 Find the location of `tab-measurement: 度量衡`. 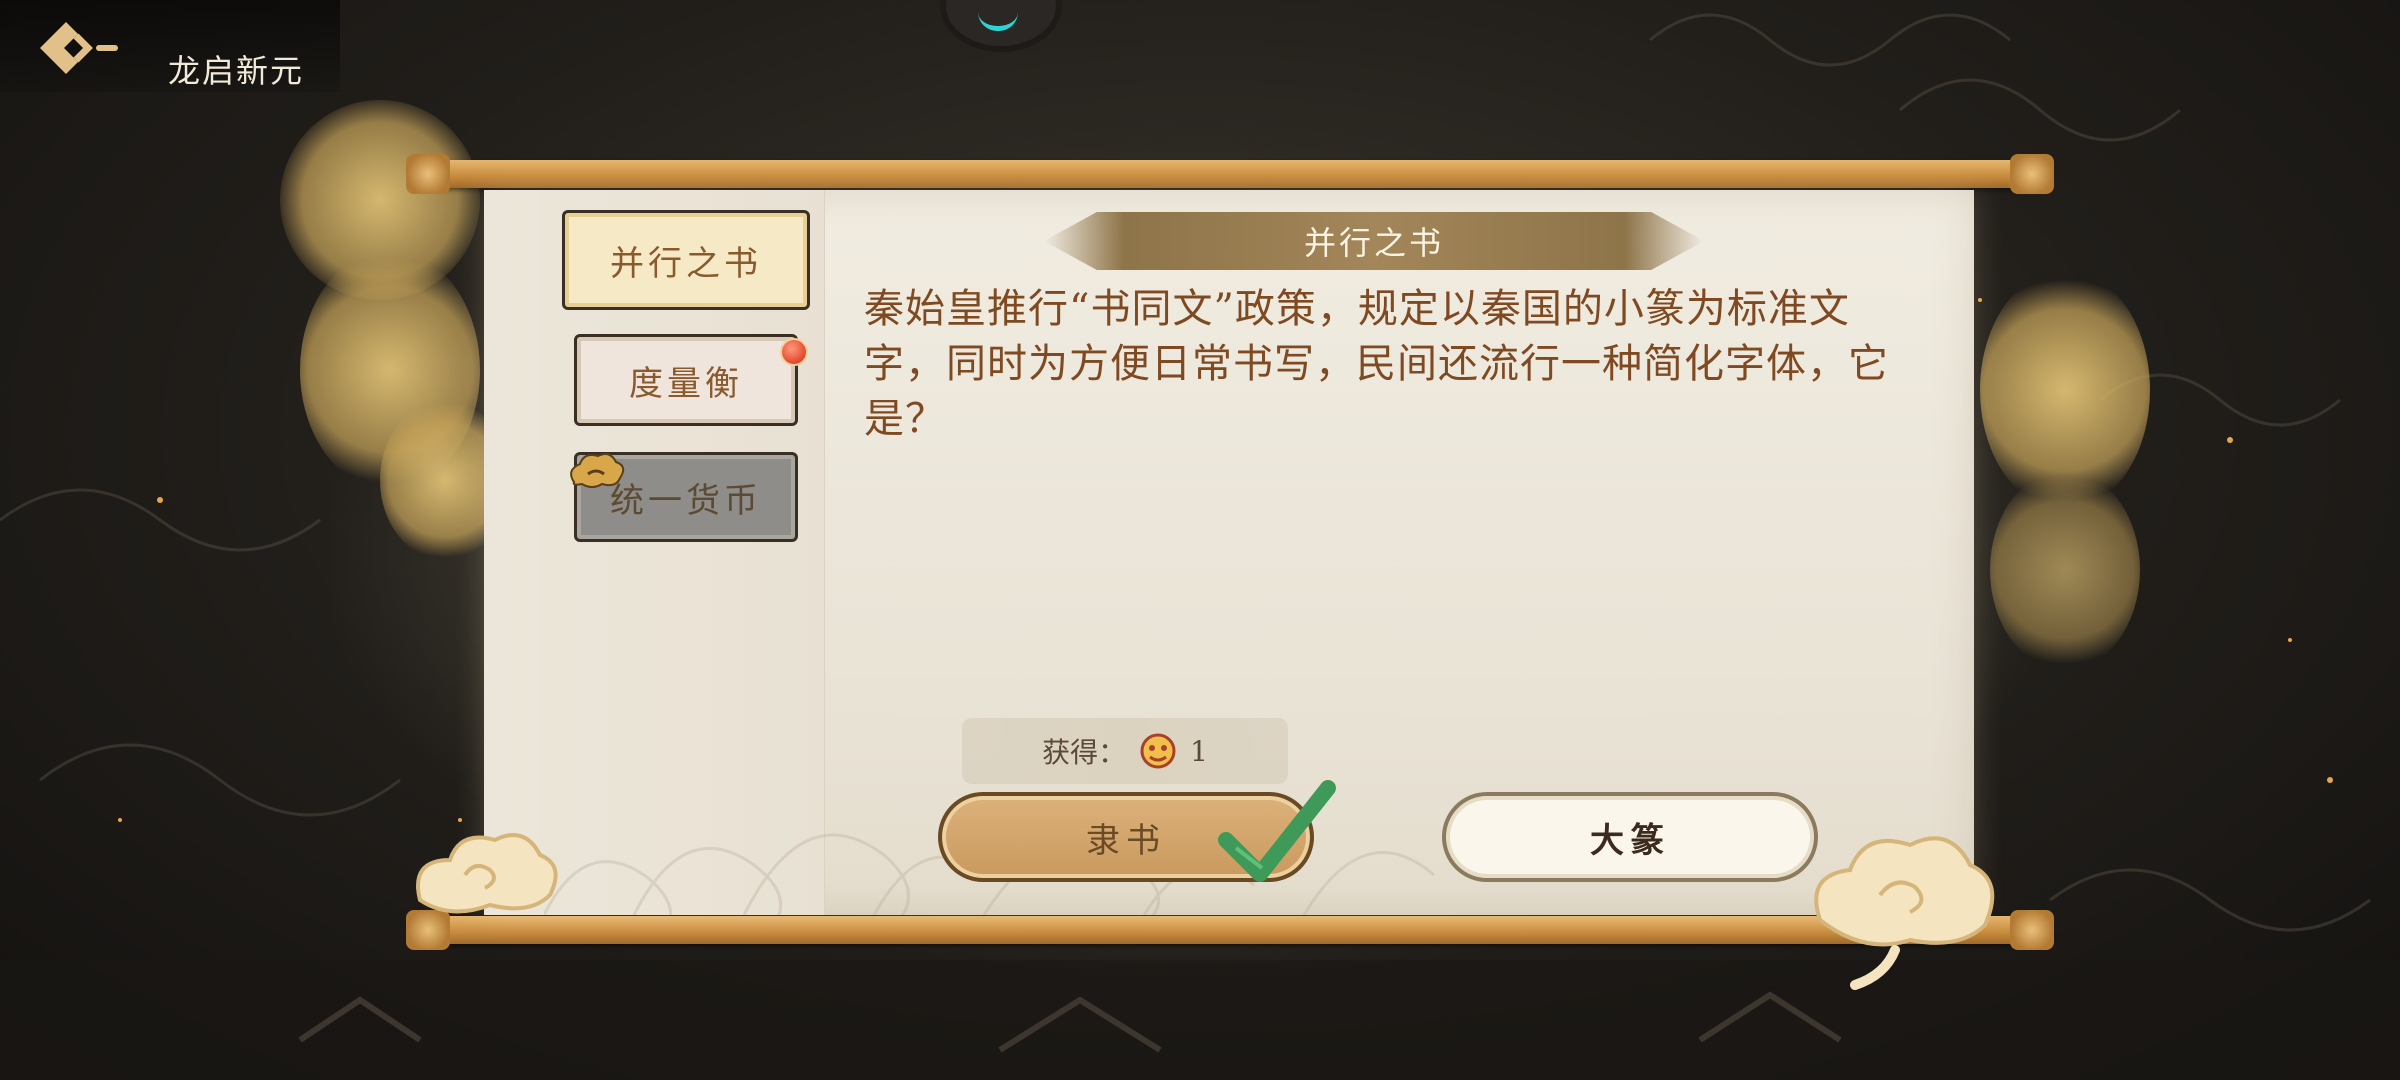

tab-measurement: 度量衡 is located at coordinates (686, 380).